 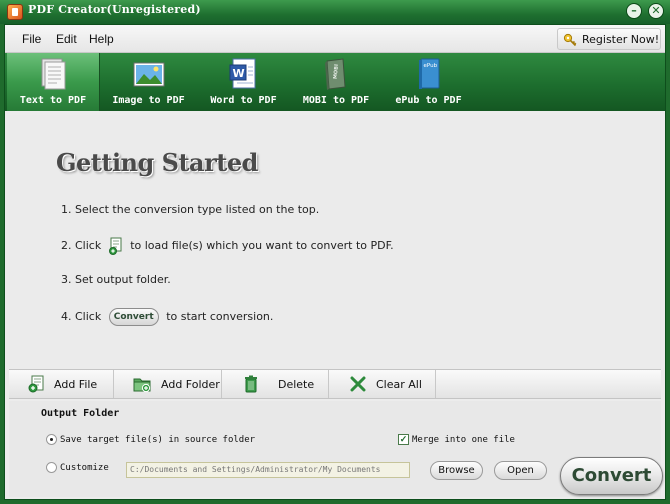 What do you see at coordinates (190, 384) in the screenshot?
I see `add-folder-label: Add Folder` at bounding box center [190, 384].